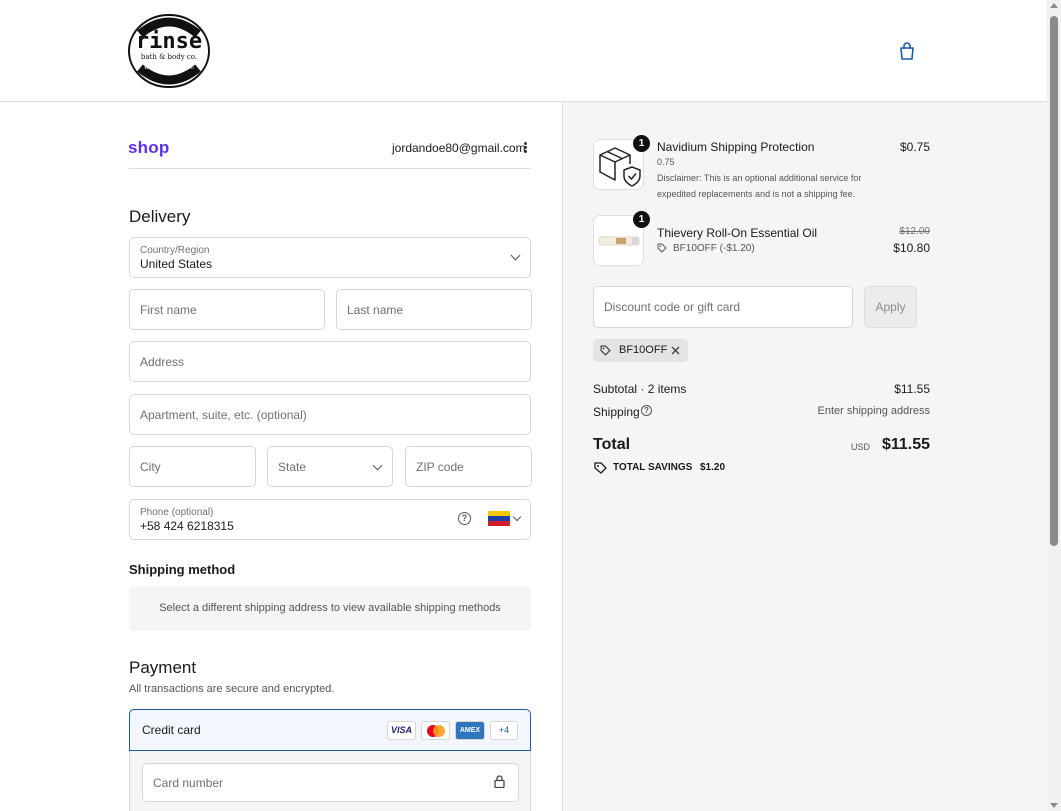 The height and width of the screenshot is (811, 1061). I want to click on total-savings-label: TOTAL SAVINGS, so click(653, 467).